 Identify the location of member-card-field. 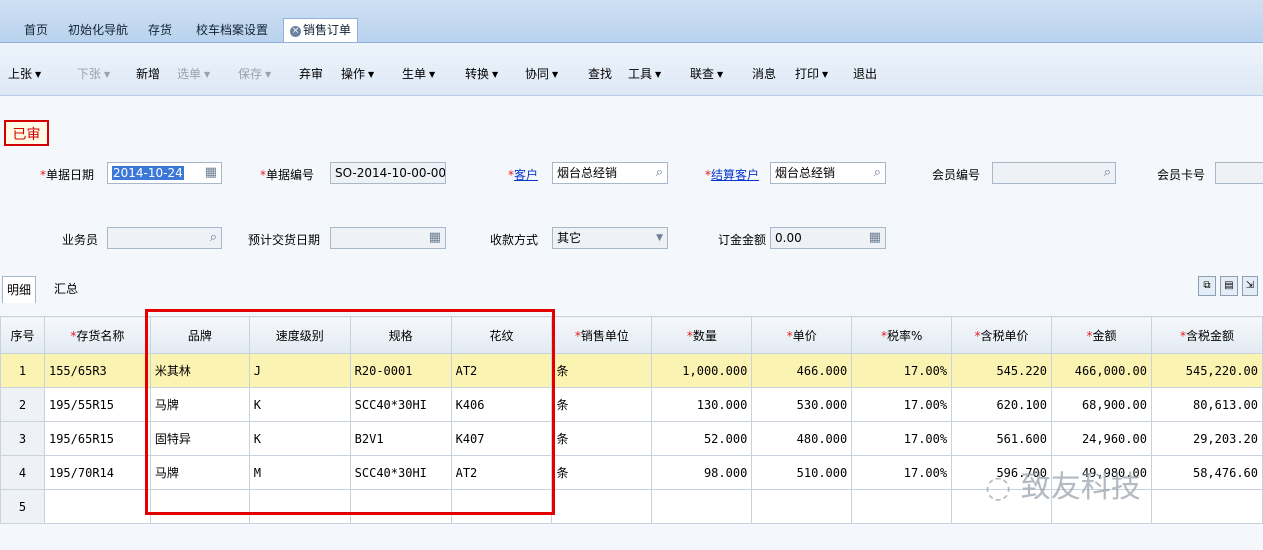
(1239, 173).